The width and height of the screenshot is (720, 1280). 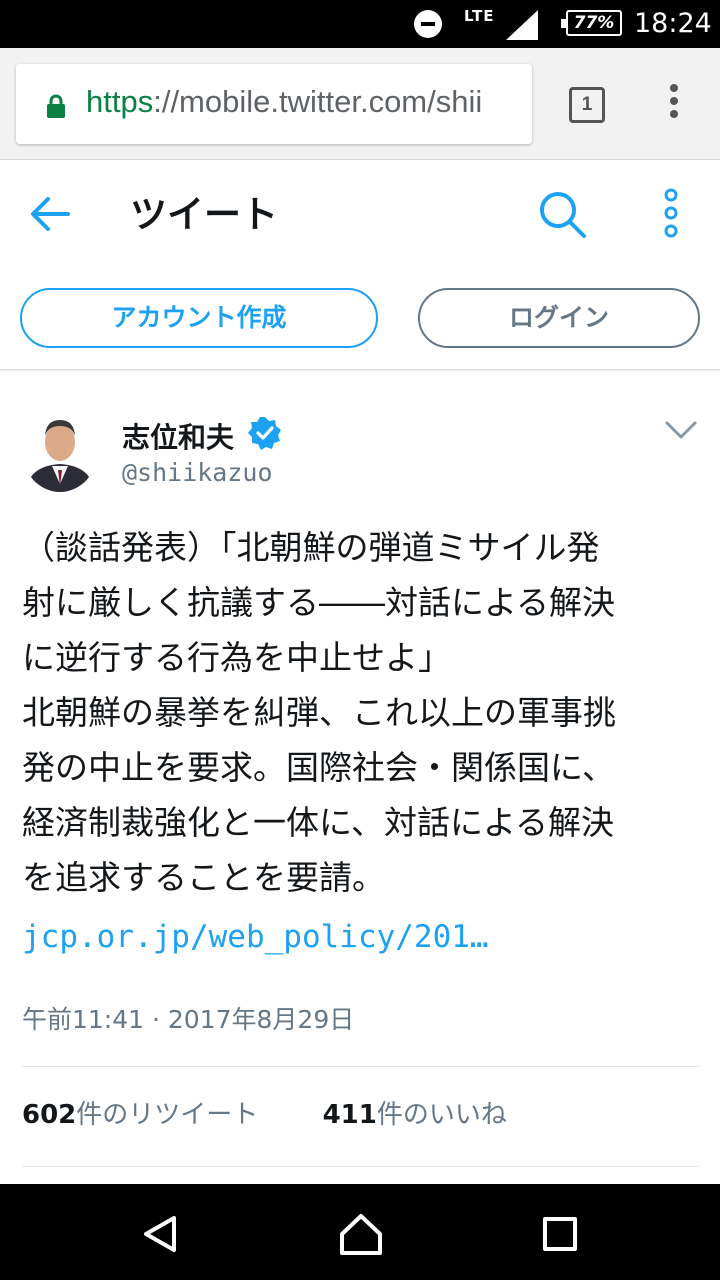 What do you see at coordinates (674, 104) in the screenshot?
I see `browser-menu-icon` at bounding box center [674, 104].